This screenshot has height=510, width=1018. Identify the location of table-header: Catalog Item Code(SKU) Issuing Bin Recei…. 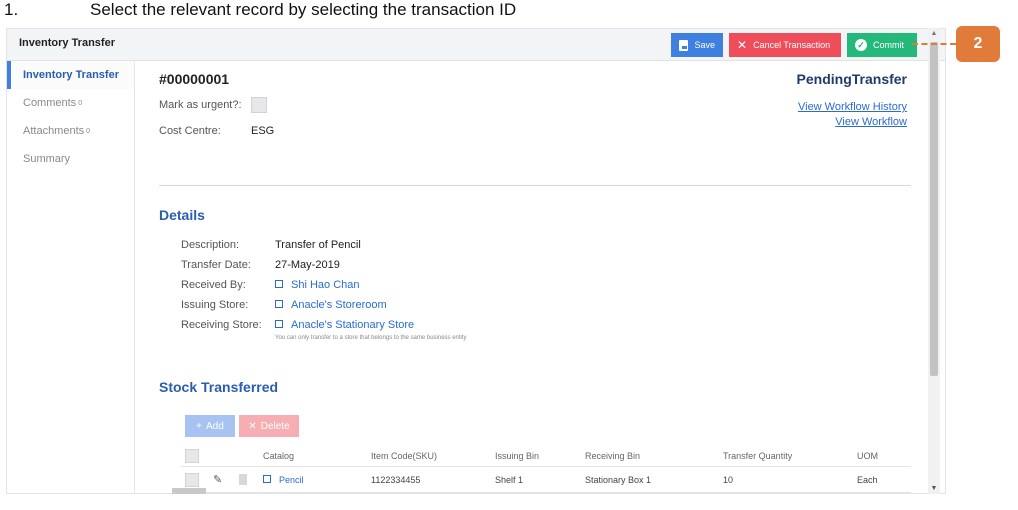
(546, 456).